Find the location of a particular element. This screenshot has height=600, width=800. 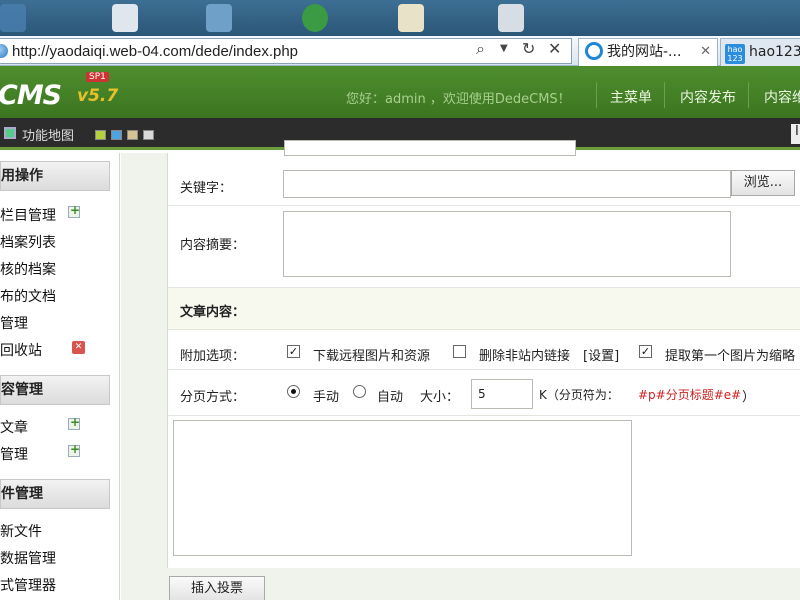

recycle-bin-icon: ✕ is located at coordinates (78, 347).